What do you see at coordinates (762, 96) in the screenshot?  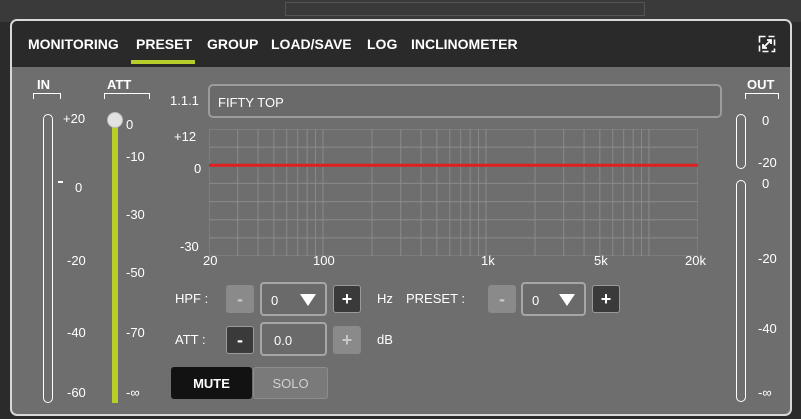 I see `out-meter-bracket` at bounding box center [762, 96].